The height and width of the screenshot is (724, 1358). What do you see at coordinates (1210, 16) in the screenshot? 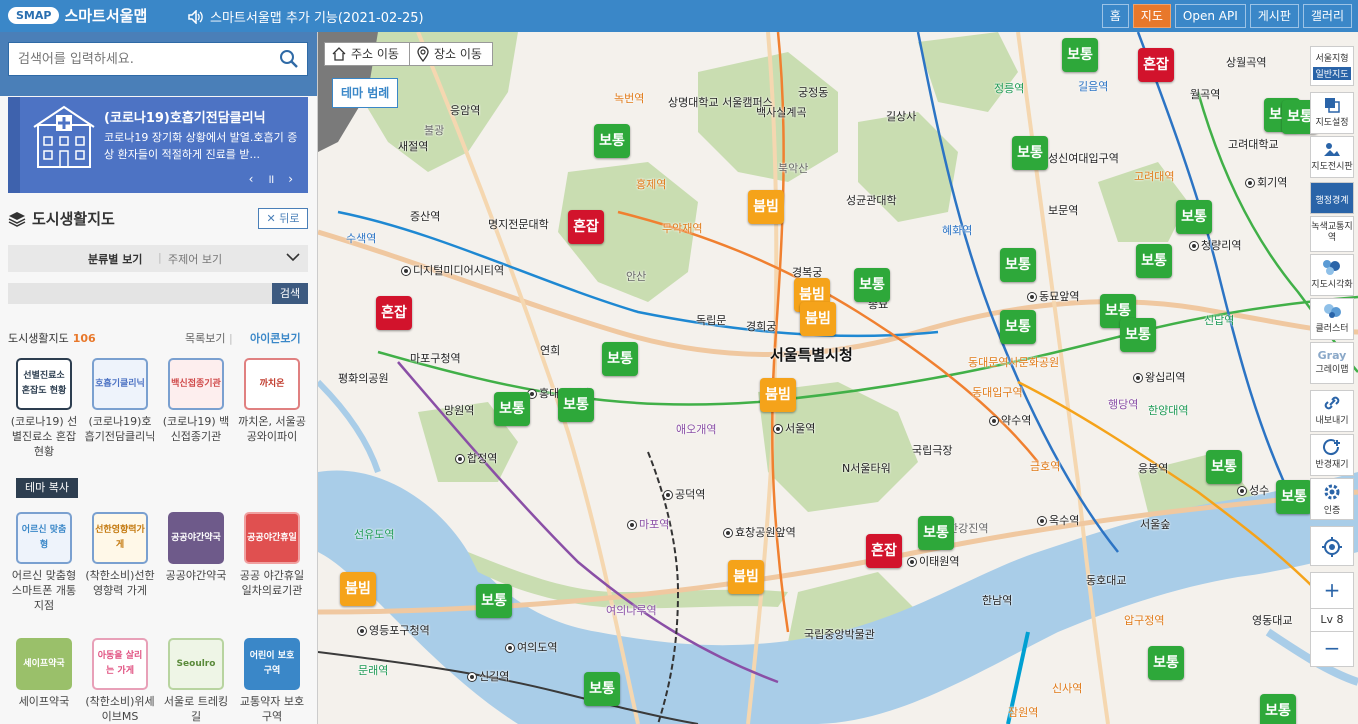
I see `nav-open-api: Open API` at bounding box center [1210, 16].